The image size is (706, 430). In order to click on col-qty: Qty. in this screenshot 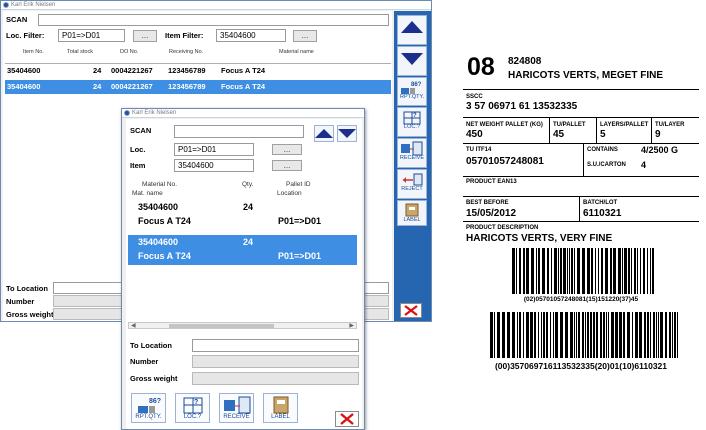, I will do `click(248, 184)`.